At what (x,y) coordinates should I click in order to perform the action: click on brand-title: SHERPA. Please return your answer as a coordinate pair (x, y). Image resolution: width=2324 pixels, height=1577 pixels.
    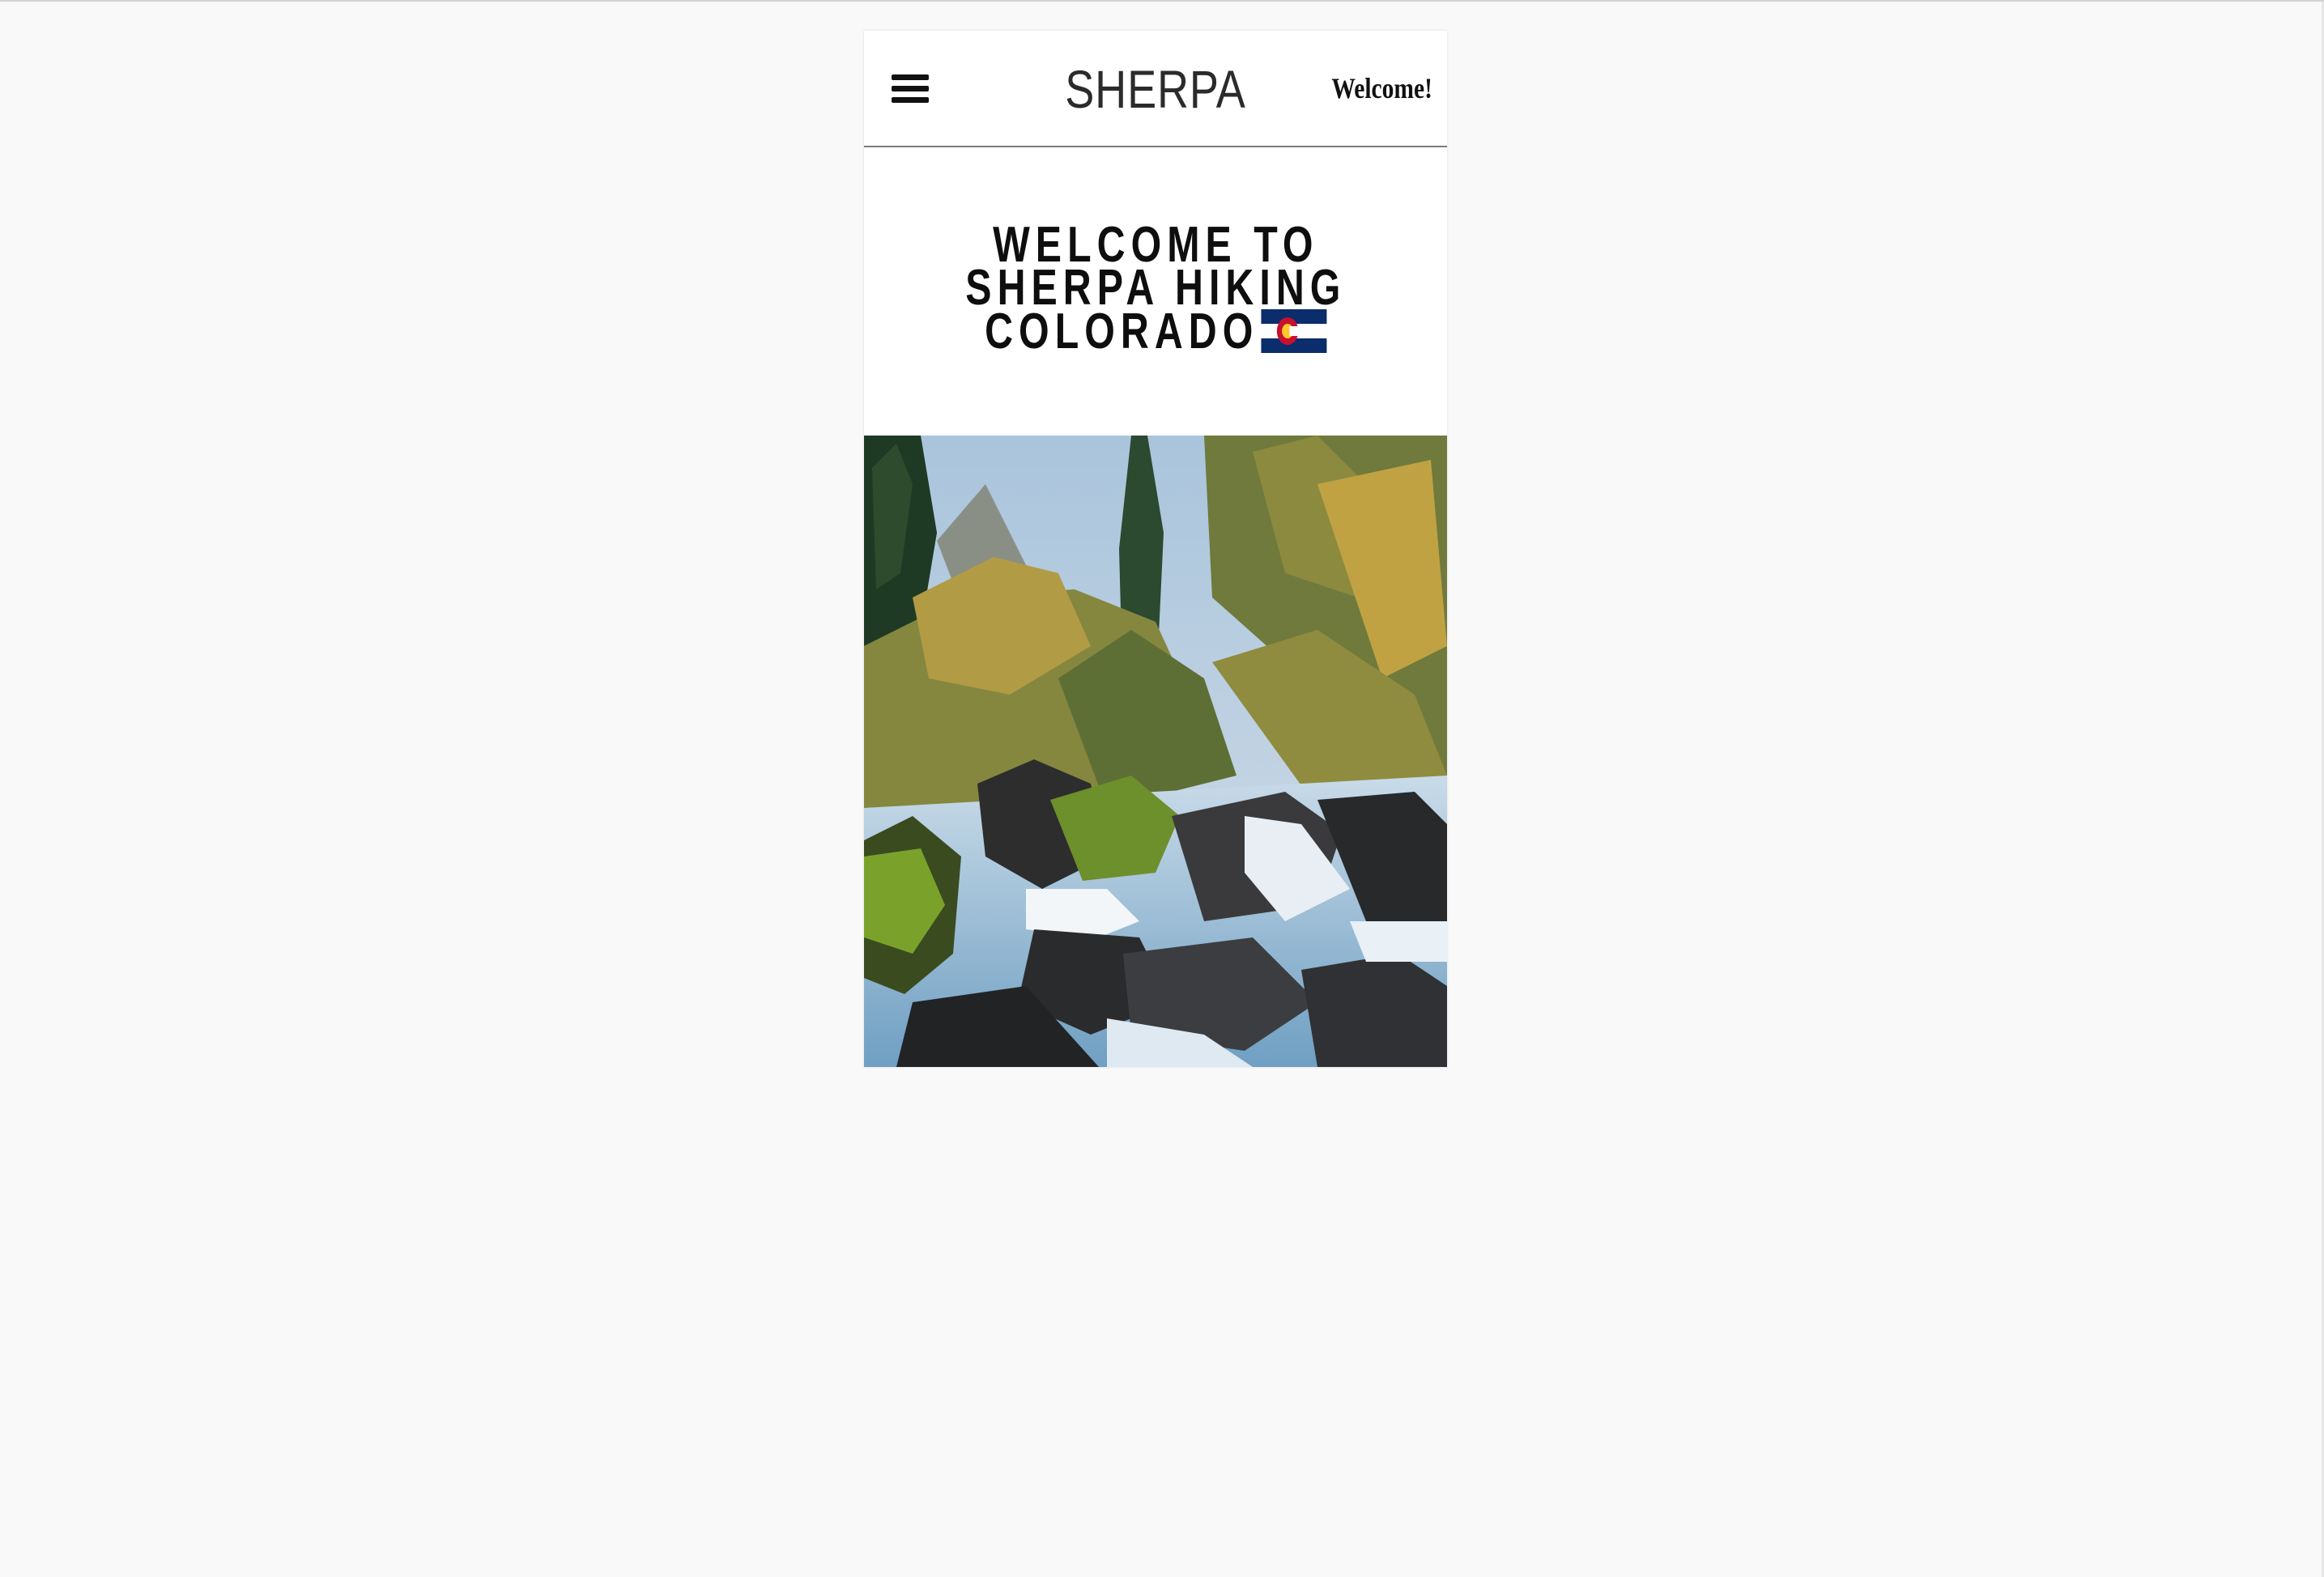
    Looking at the image, I should click on (1156, 89).